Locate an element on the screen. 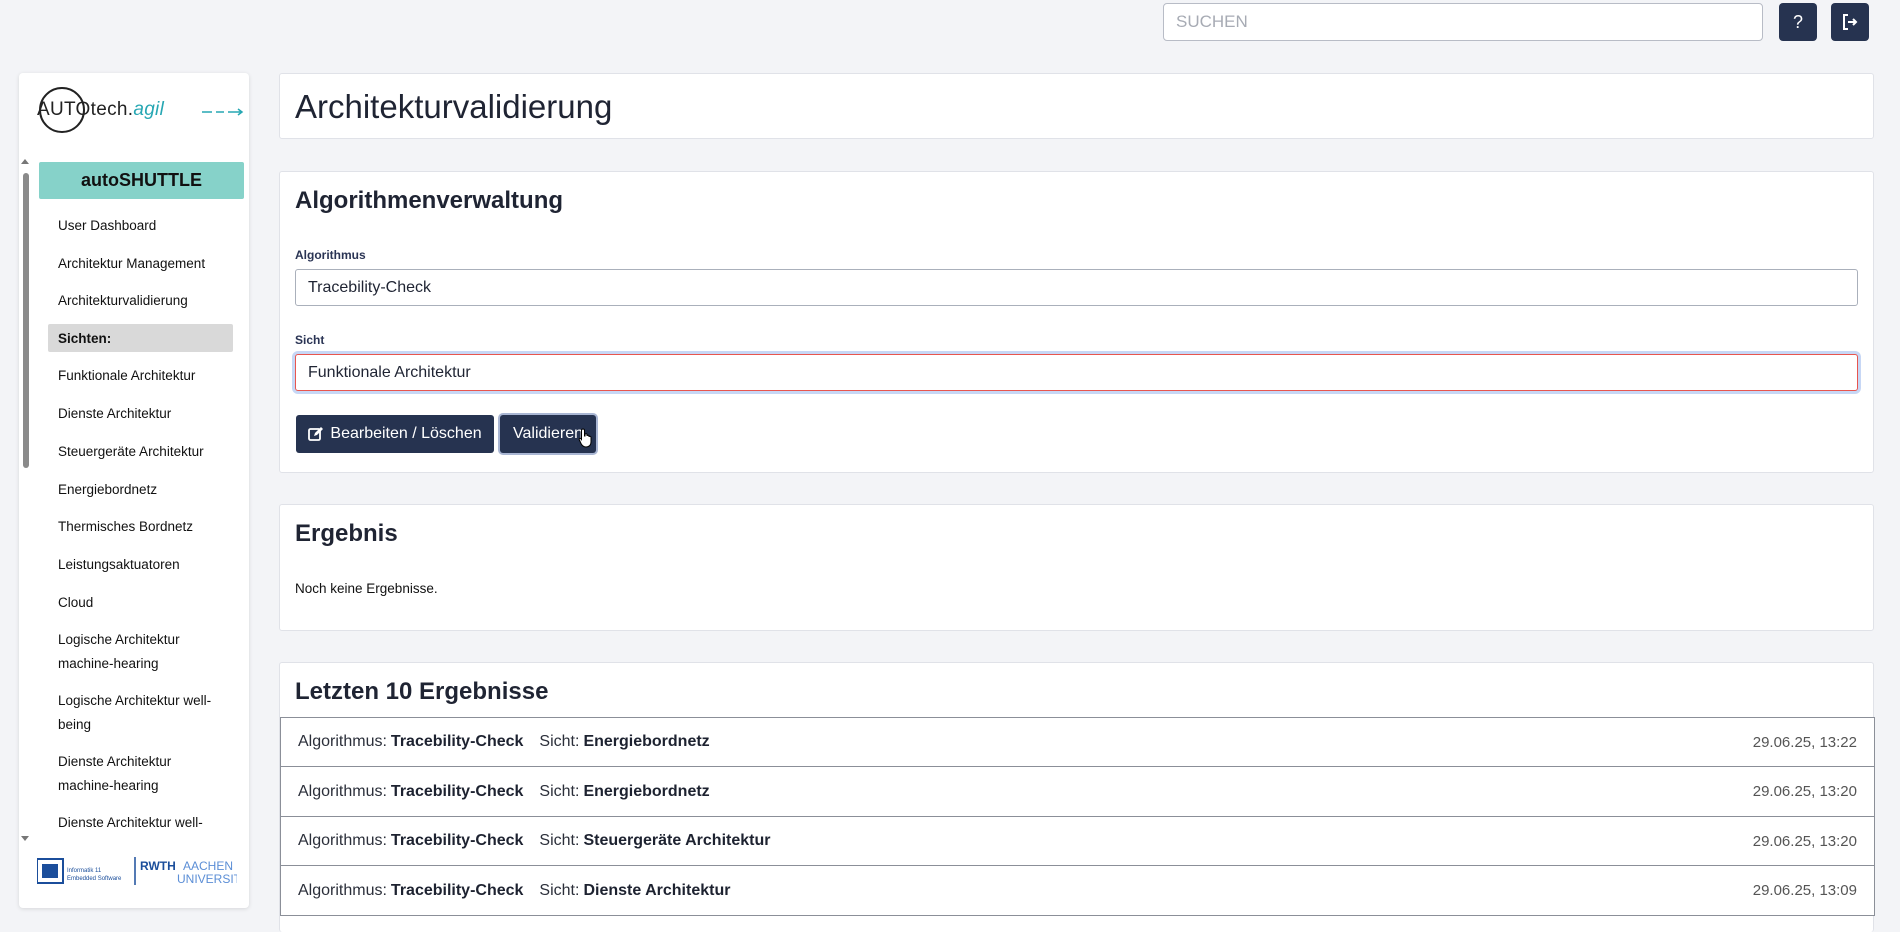 This screenshot has width=1900, height=932. logout-icon is located at coordinates (1850, 22).